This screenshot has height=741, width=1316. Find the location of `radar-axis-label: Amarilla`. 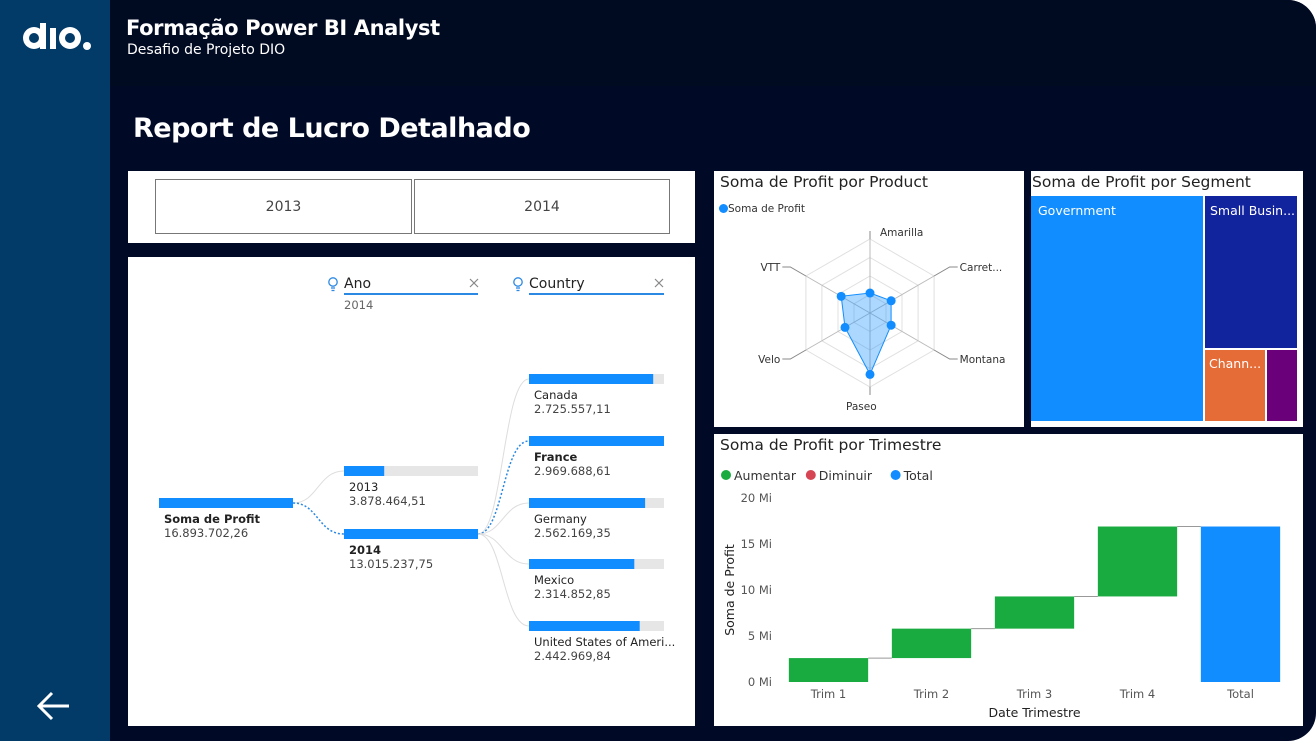

radar-axis-label: Amarilla is located at coordinates (901, 233).